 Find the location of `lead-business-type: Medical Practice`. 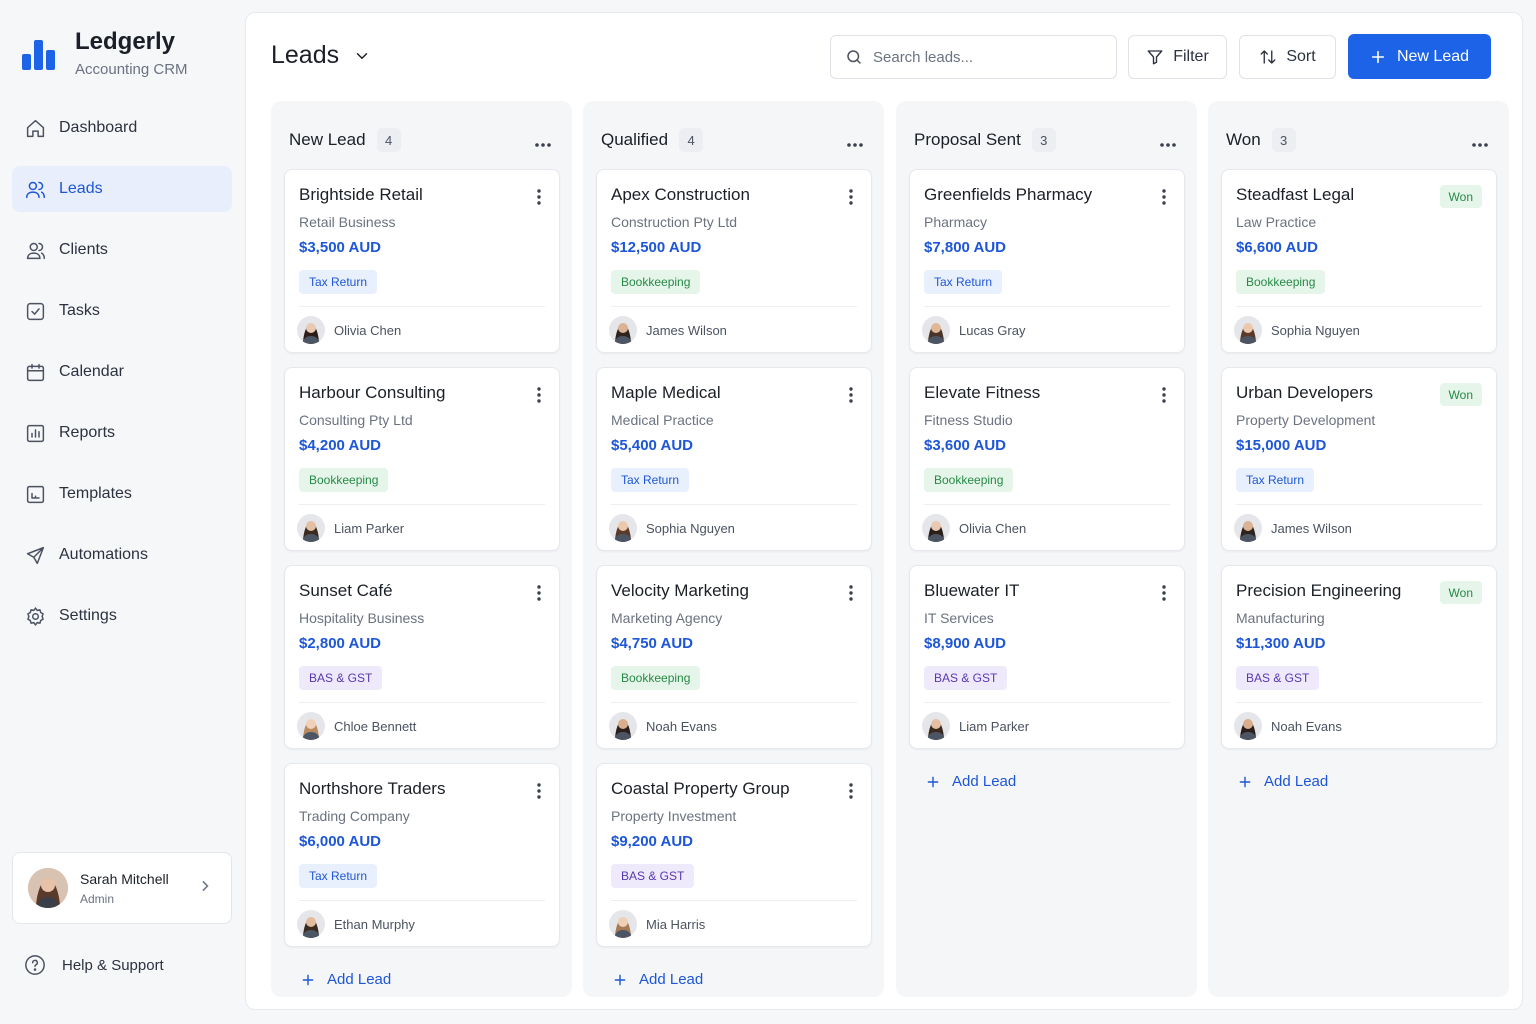

lead-business-type: Medical Practice is located at coordinates (662, 420).